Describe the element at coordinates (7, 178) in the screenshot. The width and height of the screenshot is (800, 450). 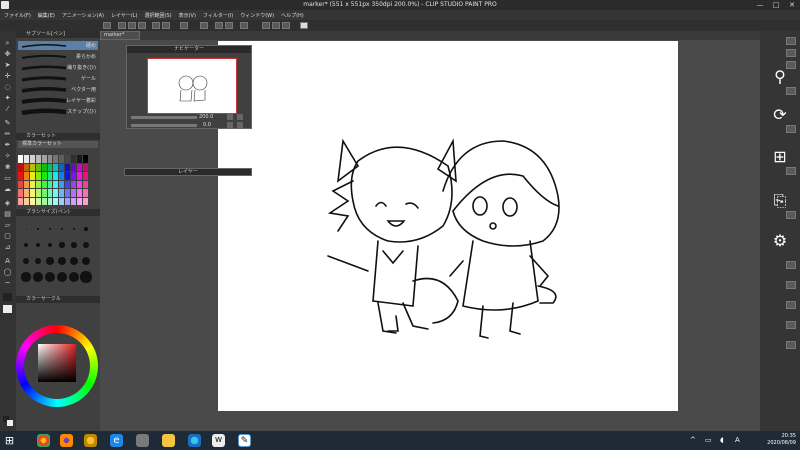
I see `eraser-tool-icon: ▭` at that location.